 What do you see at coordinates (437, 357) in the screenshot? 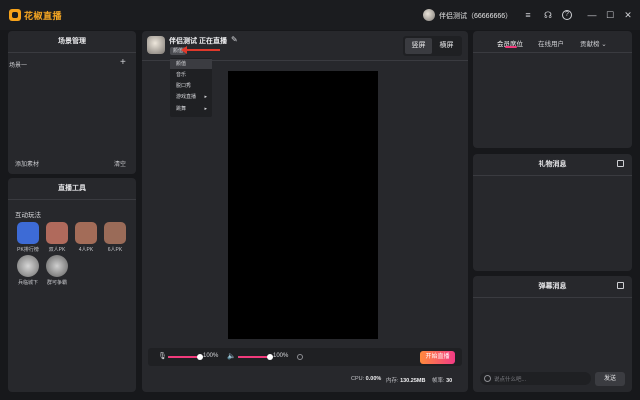
I see `go-live-button: 开始直播` at bounding box center [437, 357].